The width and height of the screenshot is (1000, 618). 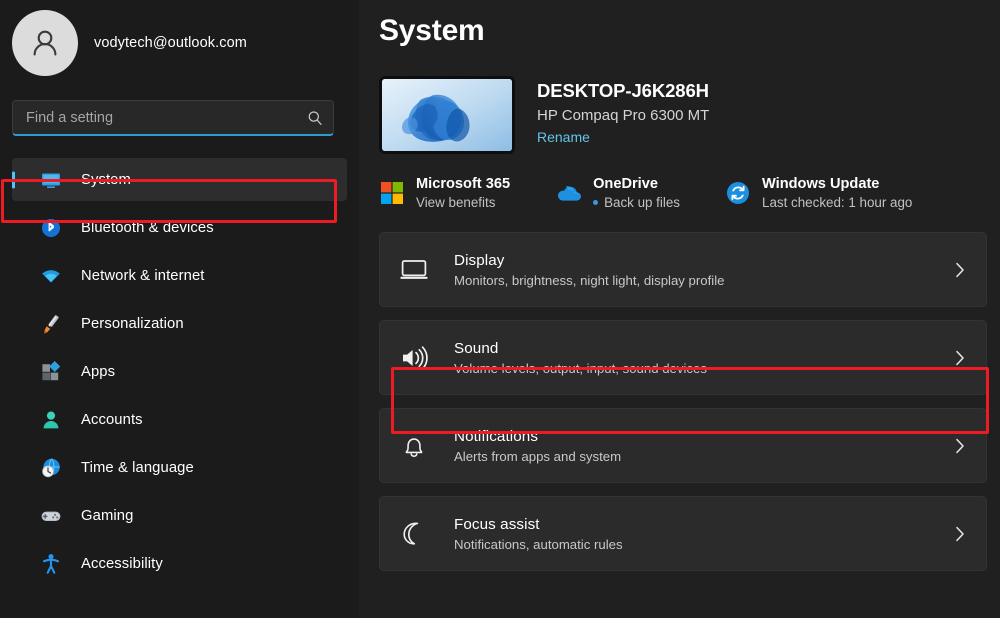 I want to click on status-dot, so click(x=596, y=202).